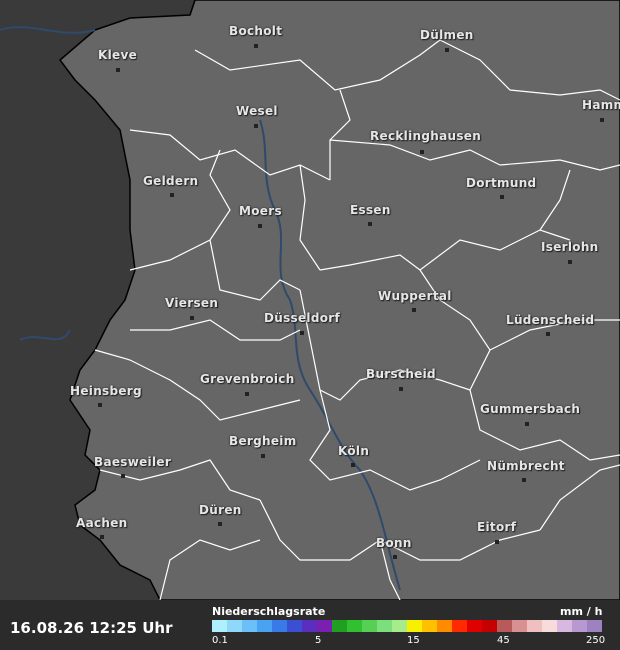 This screenshot has height=650, width=620. I want to click on legend-tick-5: 5, so click(318, 640).